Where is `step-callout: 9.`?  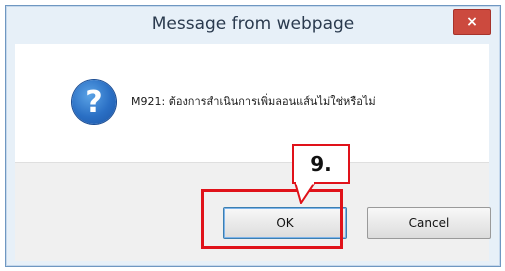
step-callout: 9. is located at coordinates (321, 164).